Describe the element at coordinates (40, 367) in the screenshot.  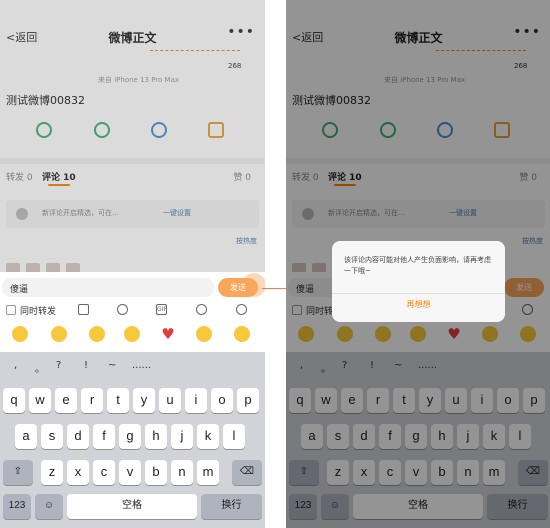
I see `quick-key: 。` at that location.